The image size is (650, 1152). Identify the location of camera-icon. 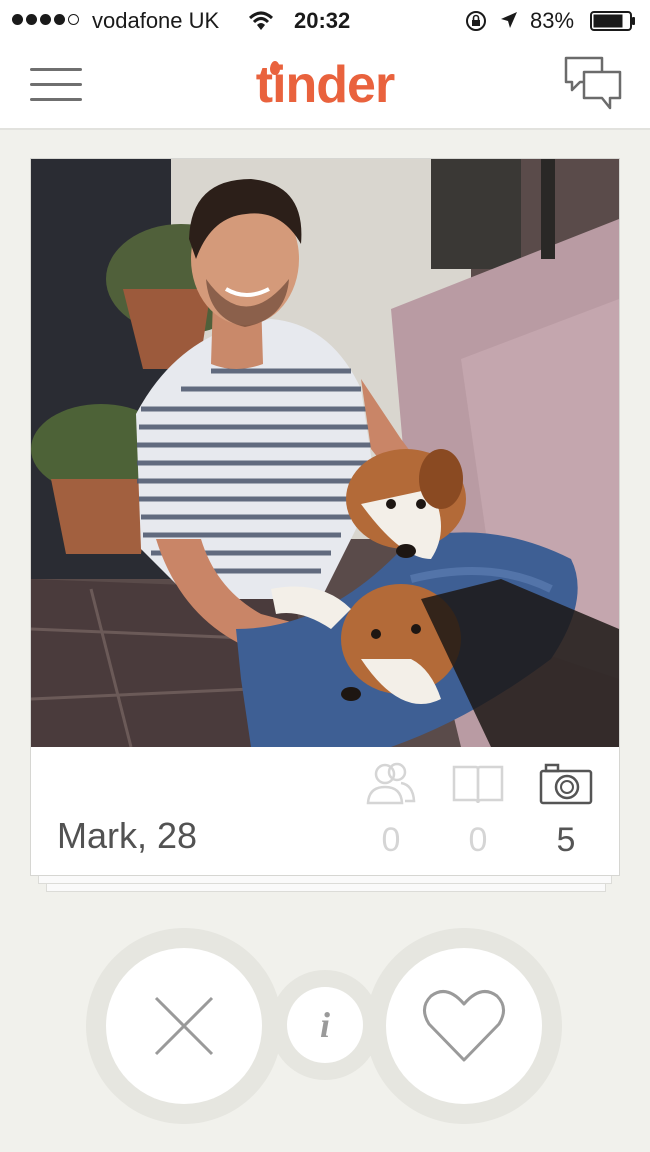
(566, 784).